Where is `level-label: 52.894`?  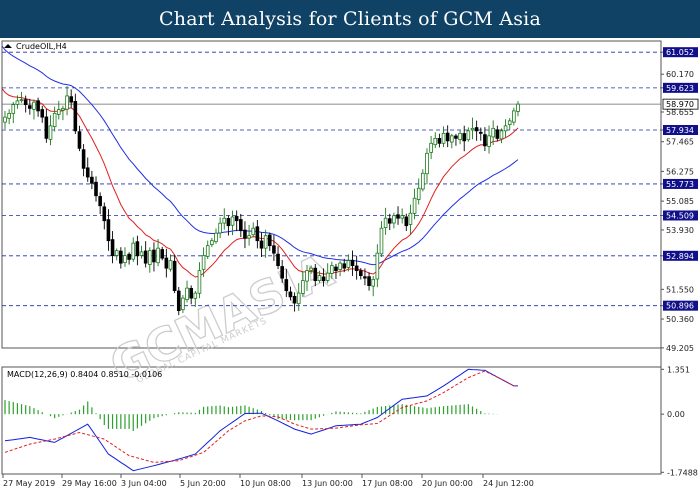 level-label: 52.894 is located at coordinates (680, 256).